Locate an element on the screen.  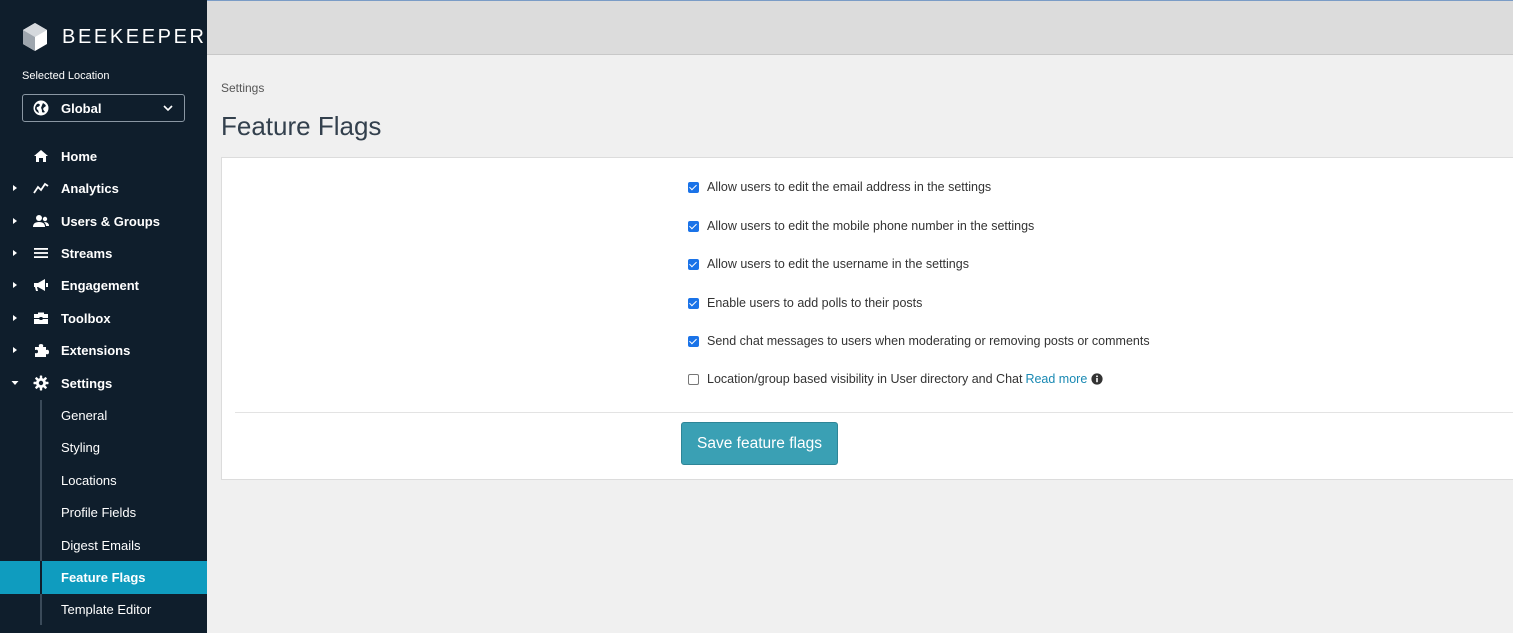
sidebar-item-profile-fields: Profile Fields is located at coordinates (103, 512).